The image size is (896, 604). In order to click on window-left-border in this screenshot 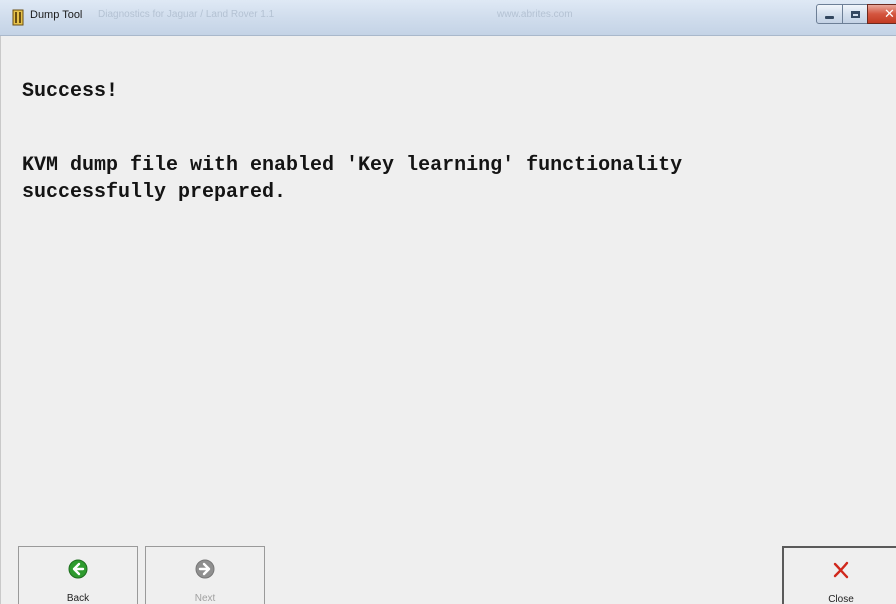, I will do `click(0, 320)`.